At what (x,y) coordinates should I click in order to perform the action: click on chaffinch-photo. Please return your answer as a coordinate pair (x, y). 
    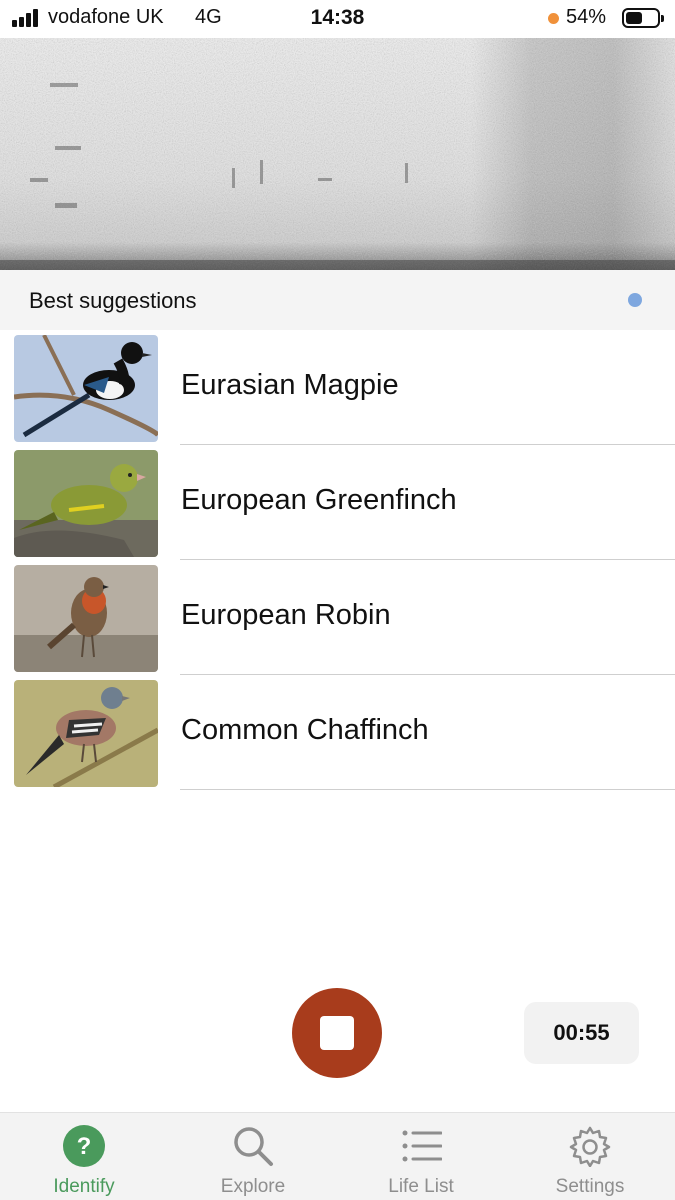
    Looking at the image, I should click on (86, 733).